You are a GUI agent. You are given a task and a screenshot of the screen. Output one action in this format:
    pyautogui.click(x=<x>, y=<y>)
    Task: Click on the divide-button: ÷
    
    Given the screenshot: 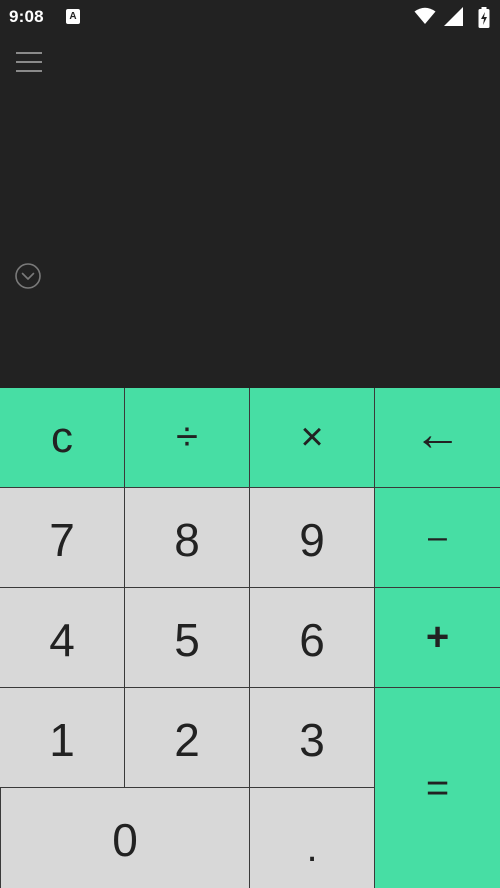 What is the action you would take?
    pyautogui.click(x=187, y=438)
    